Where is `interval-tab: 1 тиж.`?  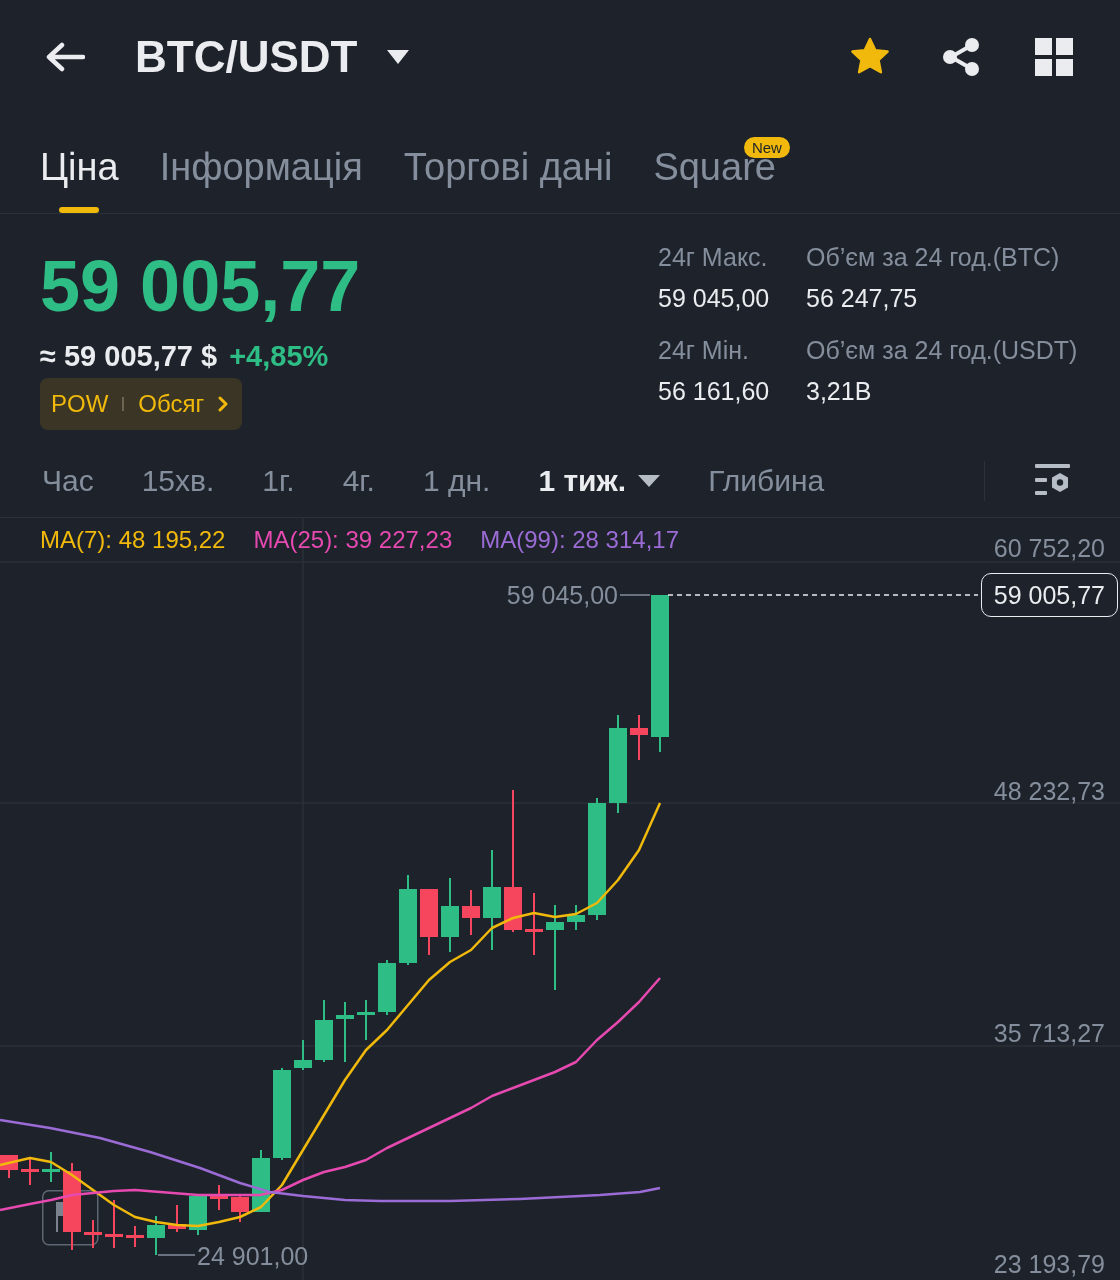 interval-tab: 1 тиж. is located at coordinates (599, 481).